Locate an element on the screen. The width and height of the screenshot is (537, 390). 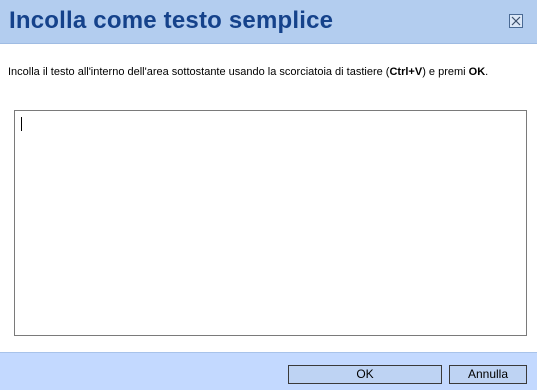
close-icon is located at coordinates (516, 21).